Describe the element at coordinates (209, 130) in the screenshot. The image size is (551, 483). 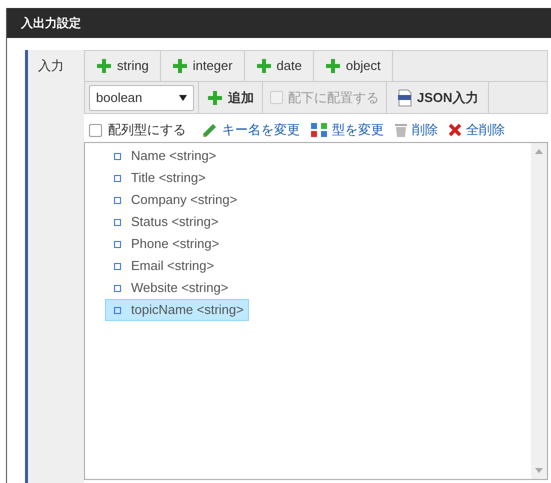
I see `pencil-icon` at that location.